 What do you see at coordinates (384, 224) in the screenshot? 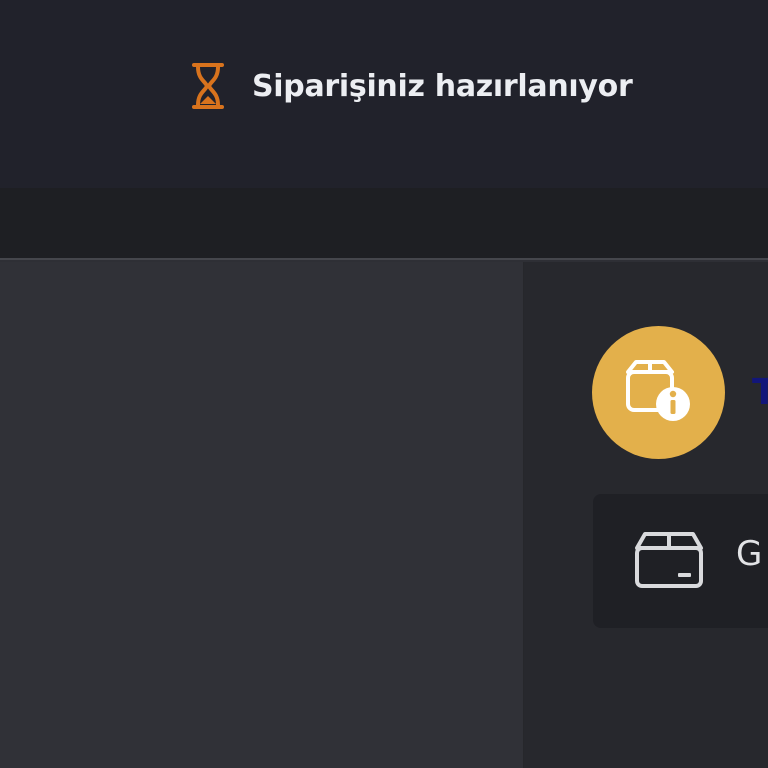
I see `header-divider-band` at bounding box center [384, 224].